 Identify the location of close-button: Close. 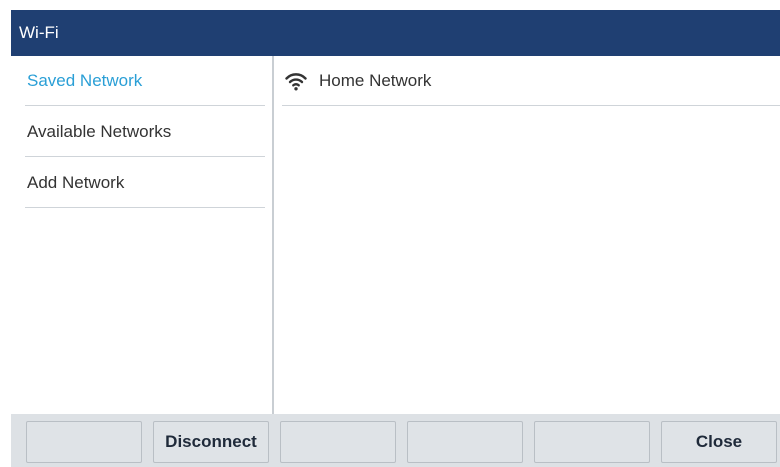
(719, 442).